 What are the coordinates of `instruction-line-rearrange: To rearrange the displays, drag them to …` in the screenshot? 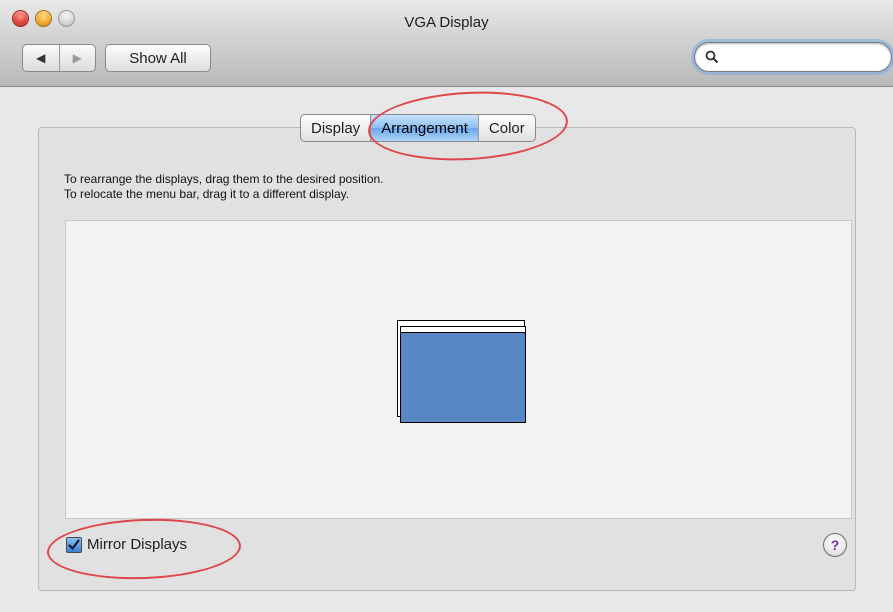 It's located at (224, 179).